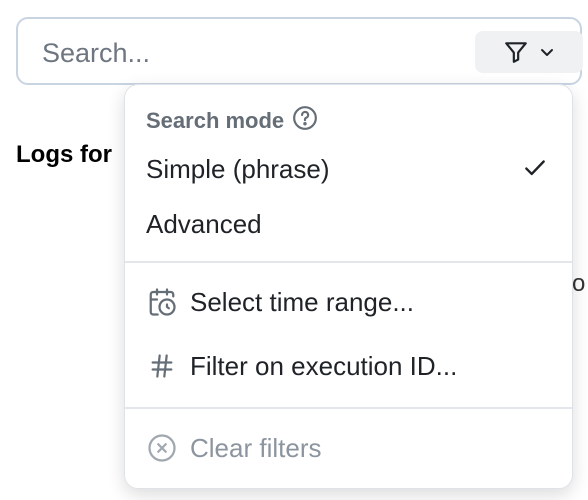  Describe the element at coordinates (535, 171) in the screenshot. I see `checkmark-icon` at that location.